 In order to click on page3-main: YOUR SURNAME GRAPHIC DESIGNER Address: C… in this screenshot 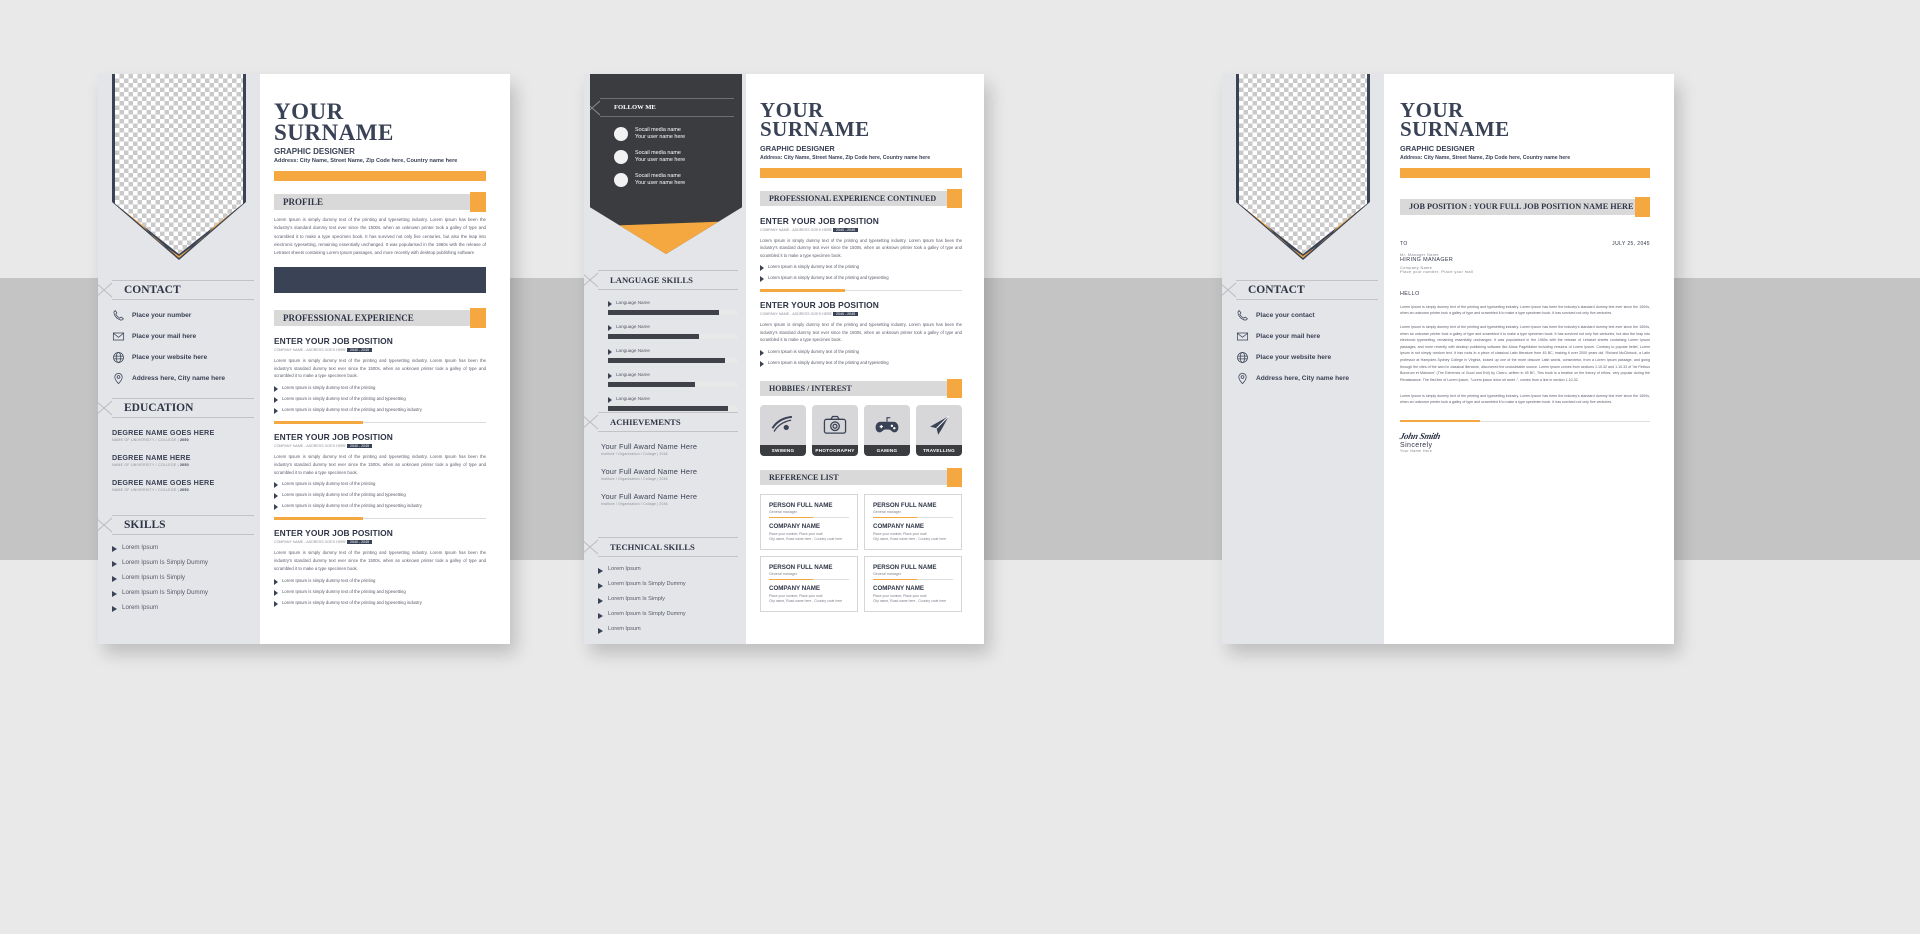, I will do `click(1529, 359)`.